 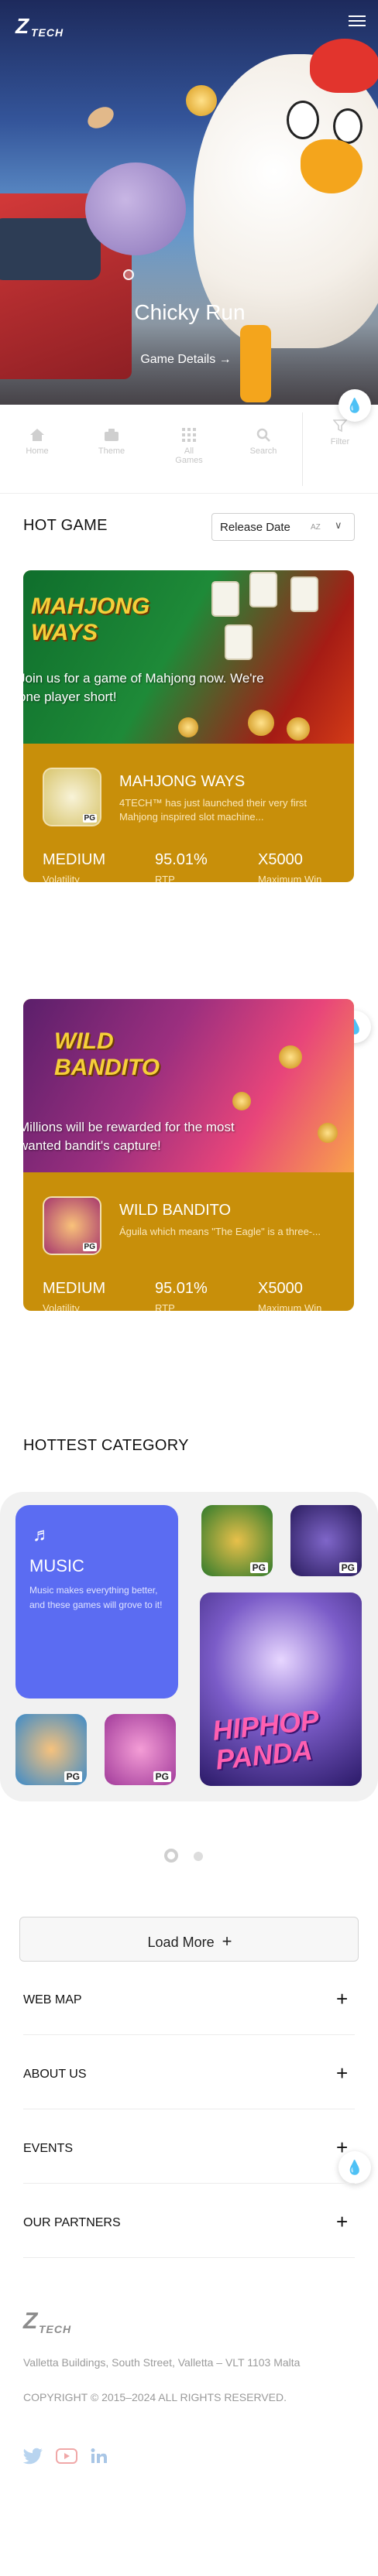 I want to click on hero-art-nut, so click(x=101, y=118).